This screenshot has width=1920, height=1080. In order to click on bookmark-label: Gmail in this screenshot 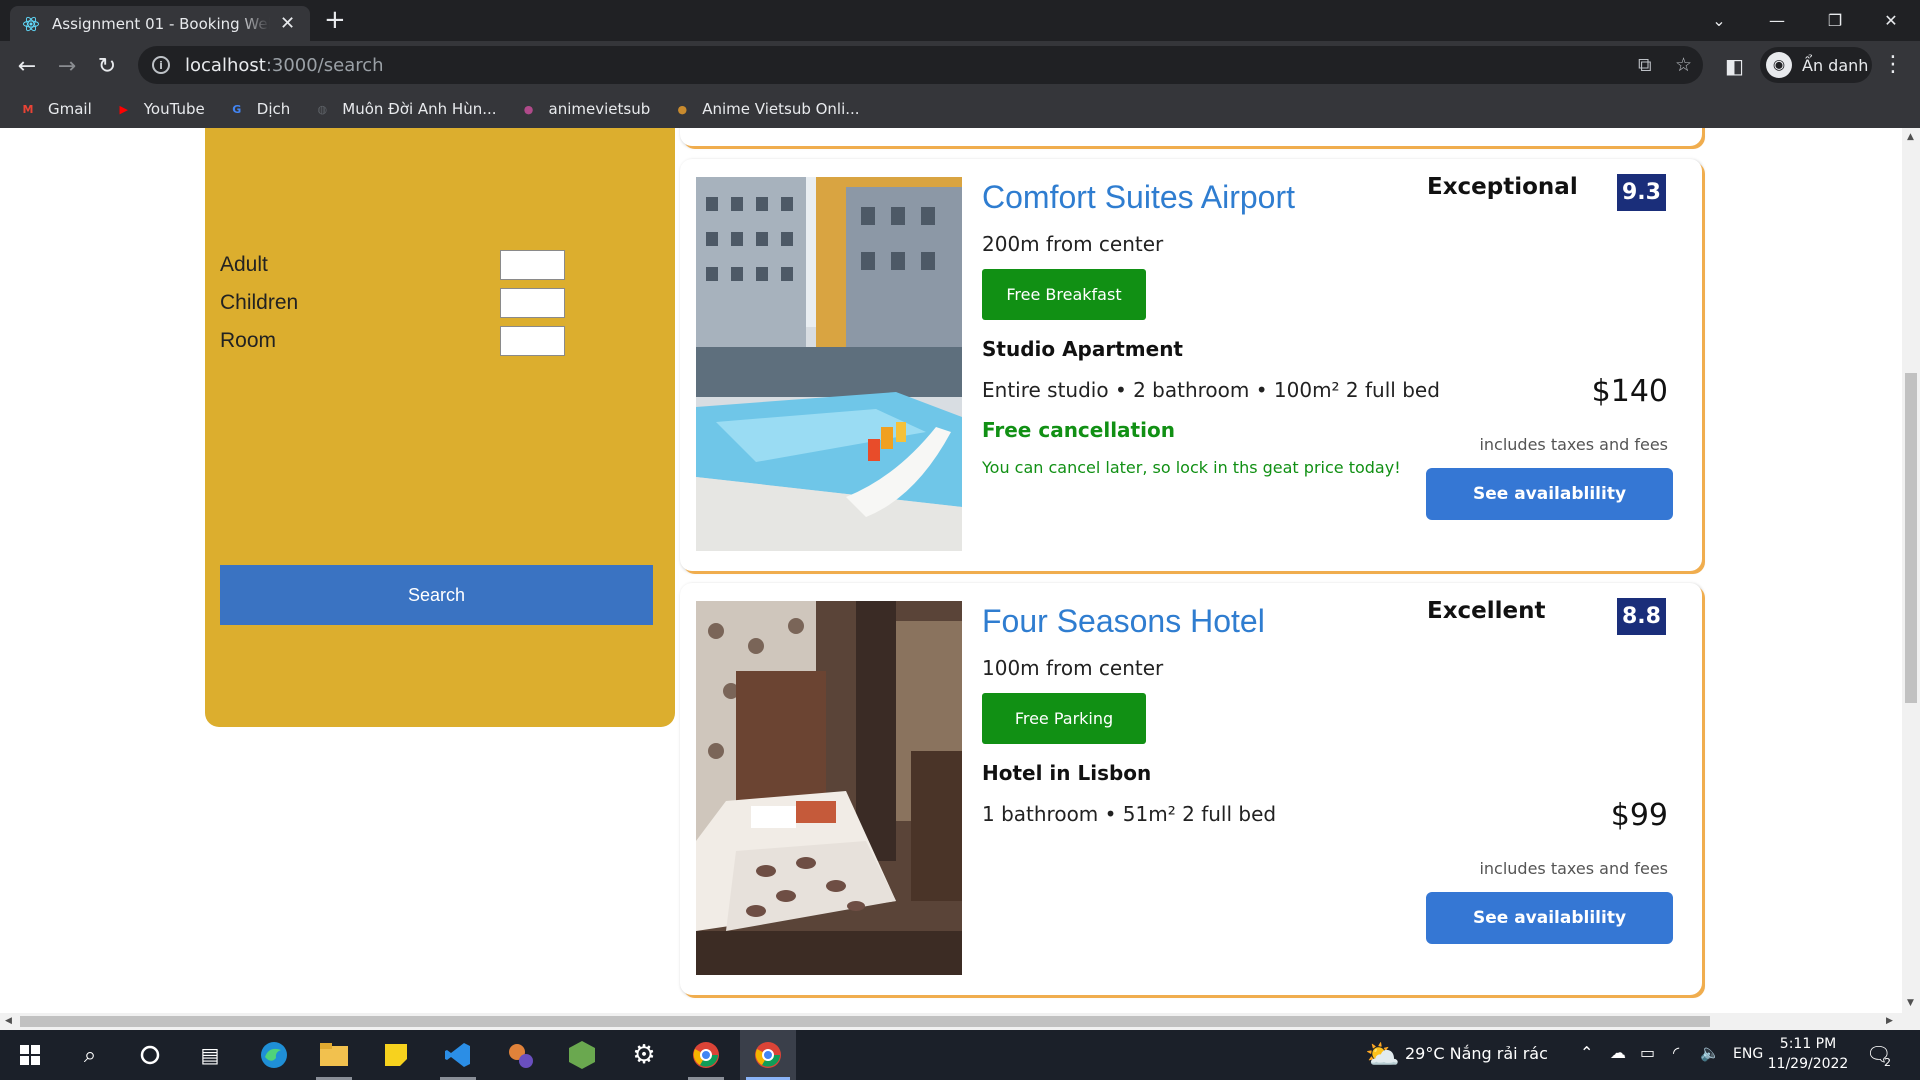, I will do `click(70, 109)`.